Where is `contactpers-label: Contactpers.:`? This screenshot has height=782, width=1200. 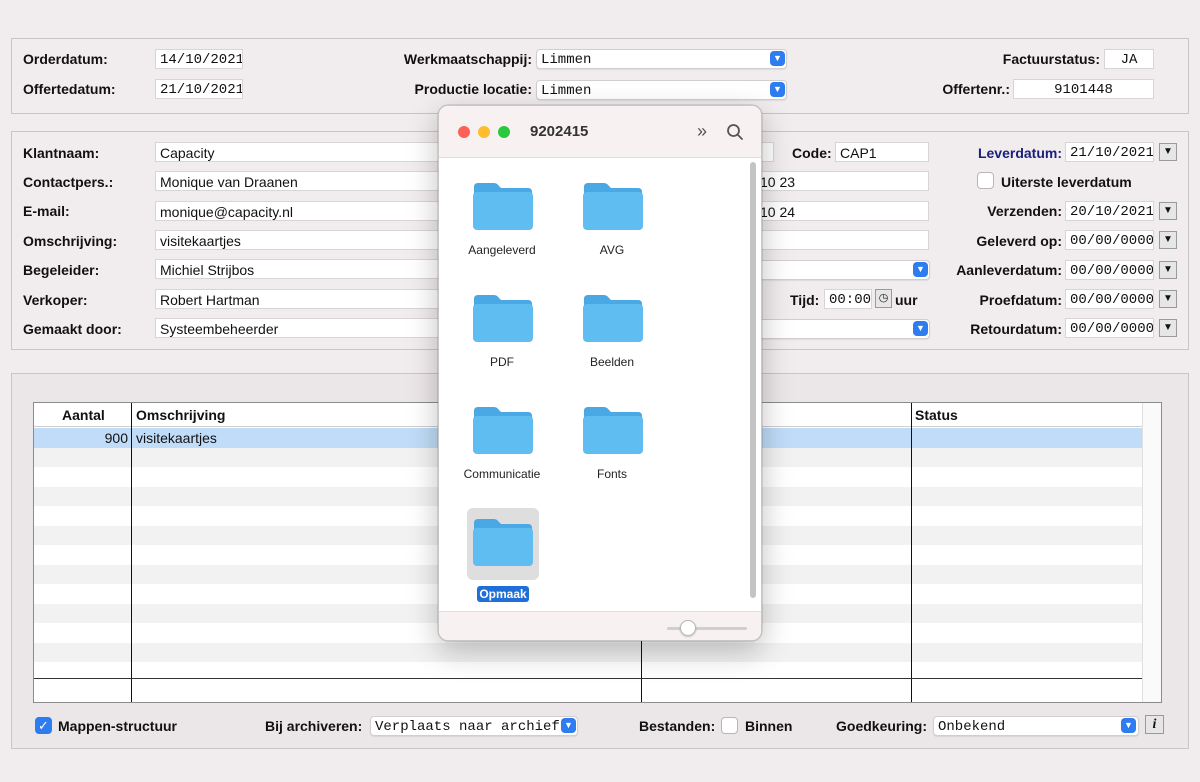
contactpers-label: Contactpers.: is located at coordinates (68, 182).